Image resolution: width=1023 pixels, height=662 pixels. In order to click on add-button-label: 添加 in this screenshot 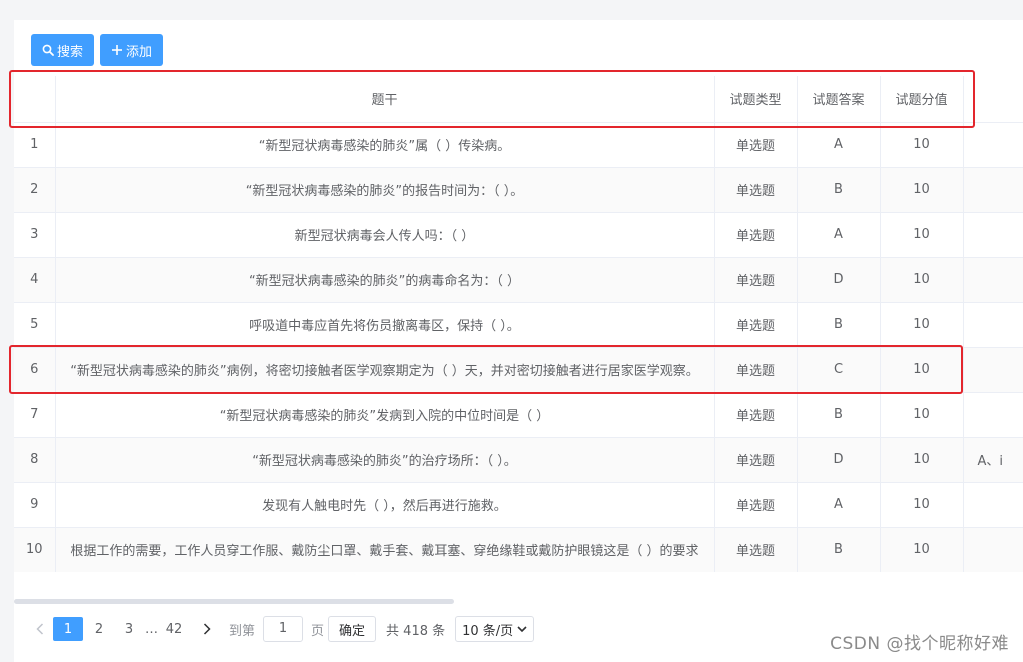, I will do `click(139, 52)`.